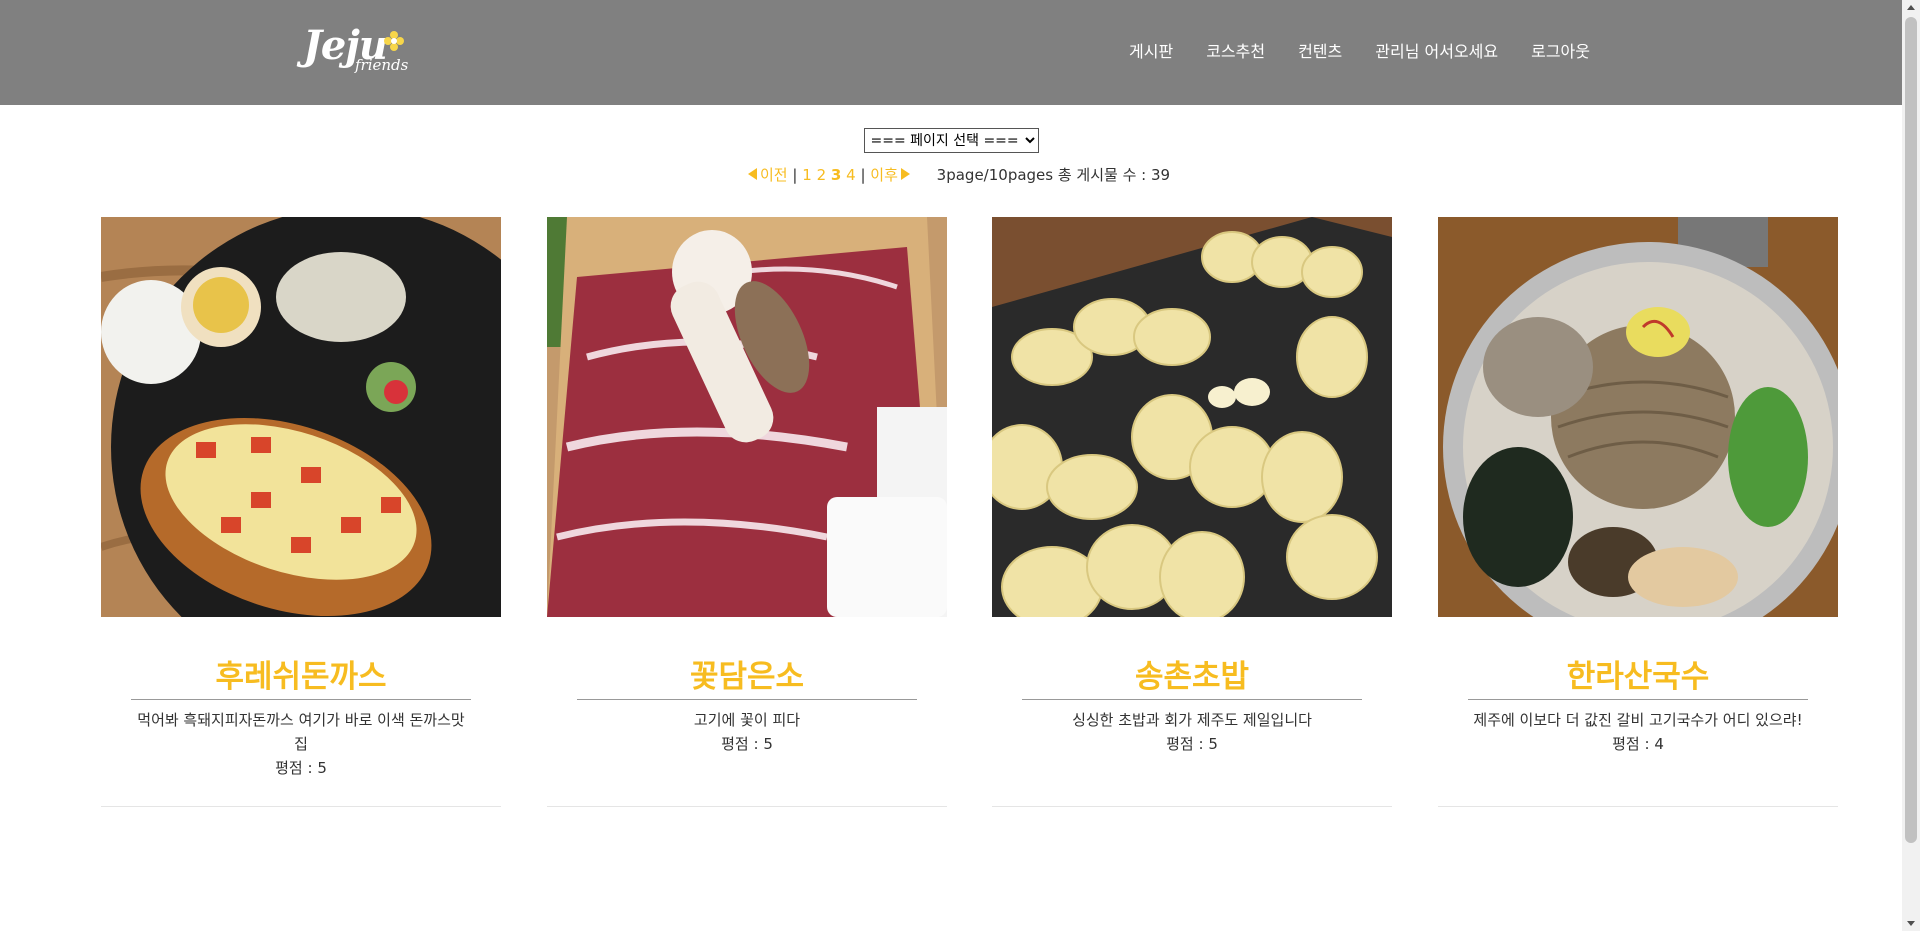 The image size is (1920, 931). I want to click on main-nav: 게시판 코스추천 컨텐츠 관리님 어서오세요 로그아웃, so click(1343, 50).